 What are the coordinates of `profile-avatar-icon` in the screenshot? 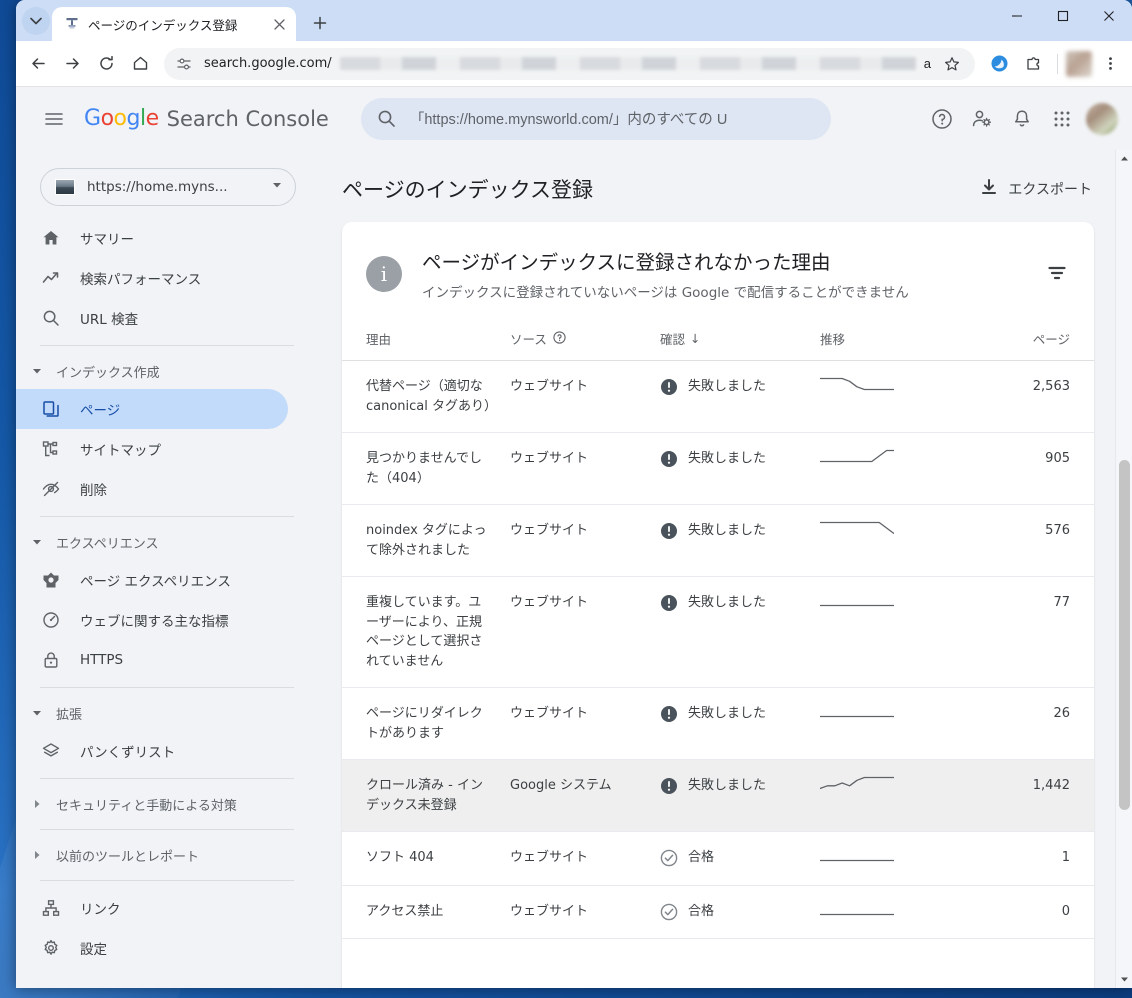 It's located at (1079, 63).